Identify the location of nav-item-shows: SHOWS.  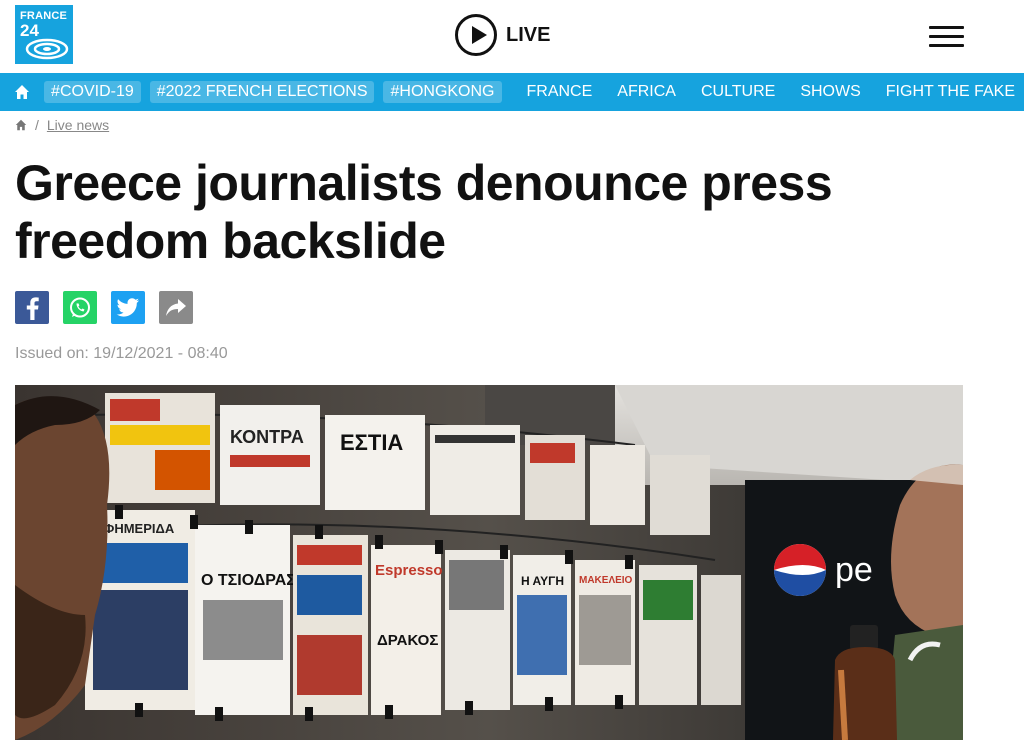
(830, 92).